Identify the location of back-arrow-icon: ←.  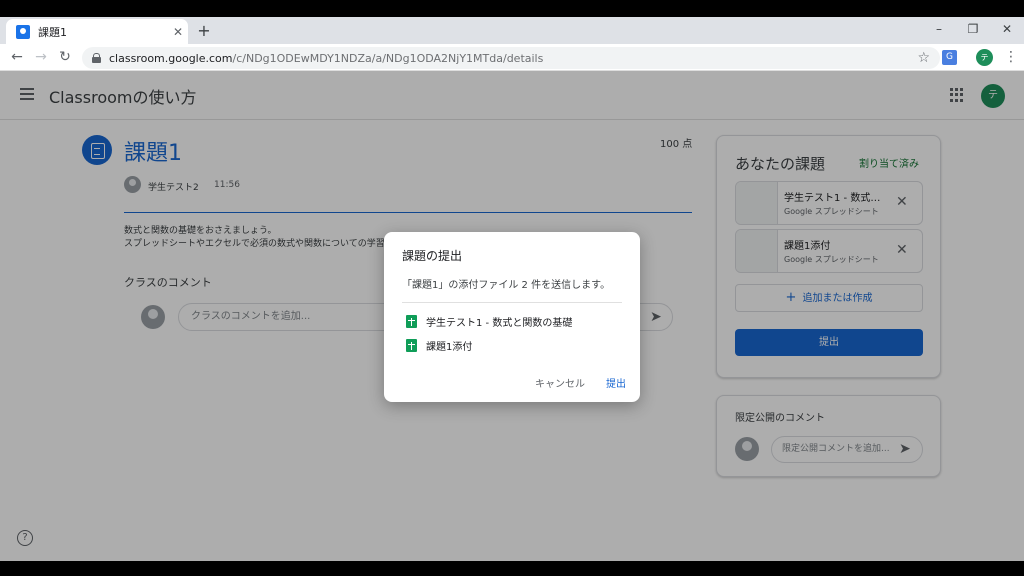
(17, 57).